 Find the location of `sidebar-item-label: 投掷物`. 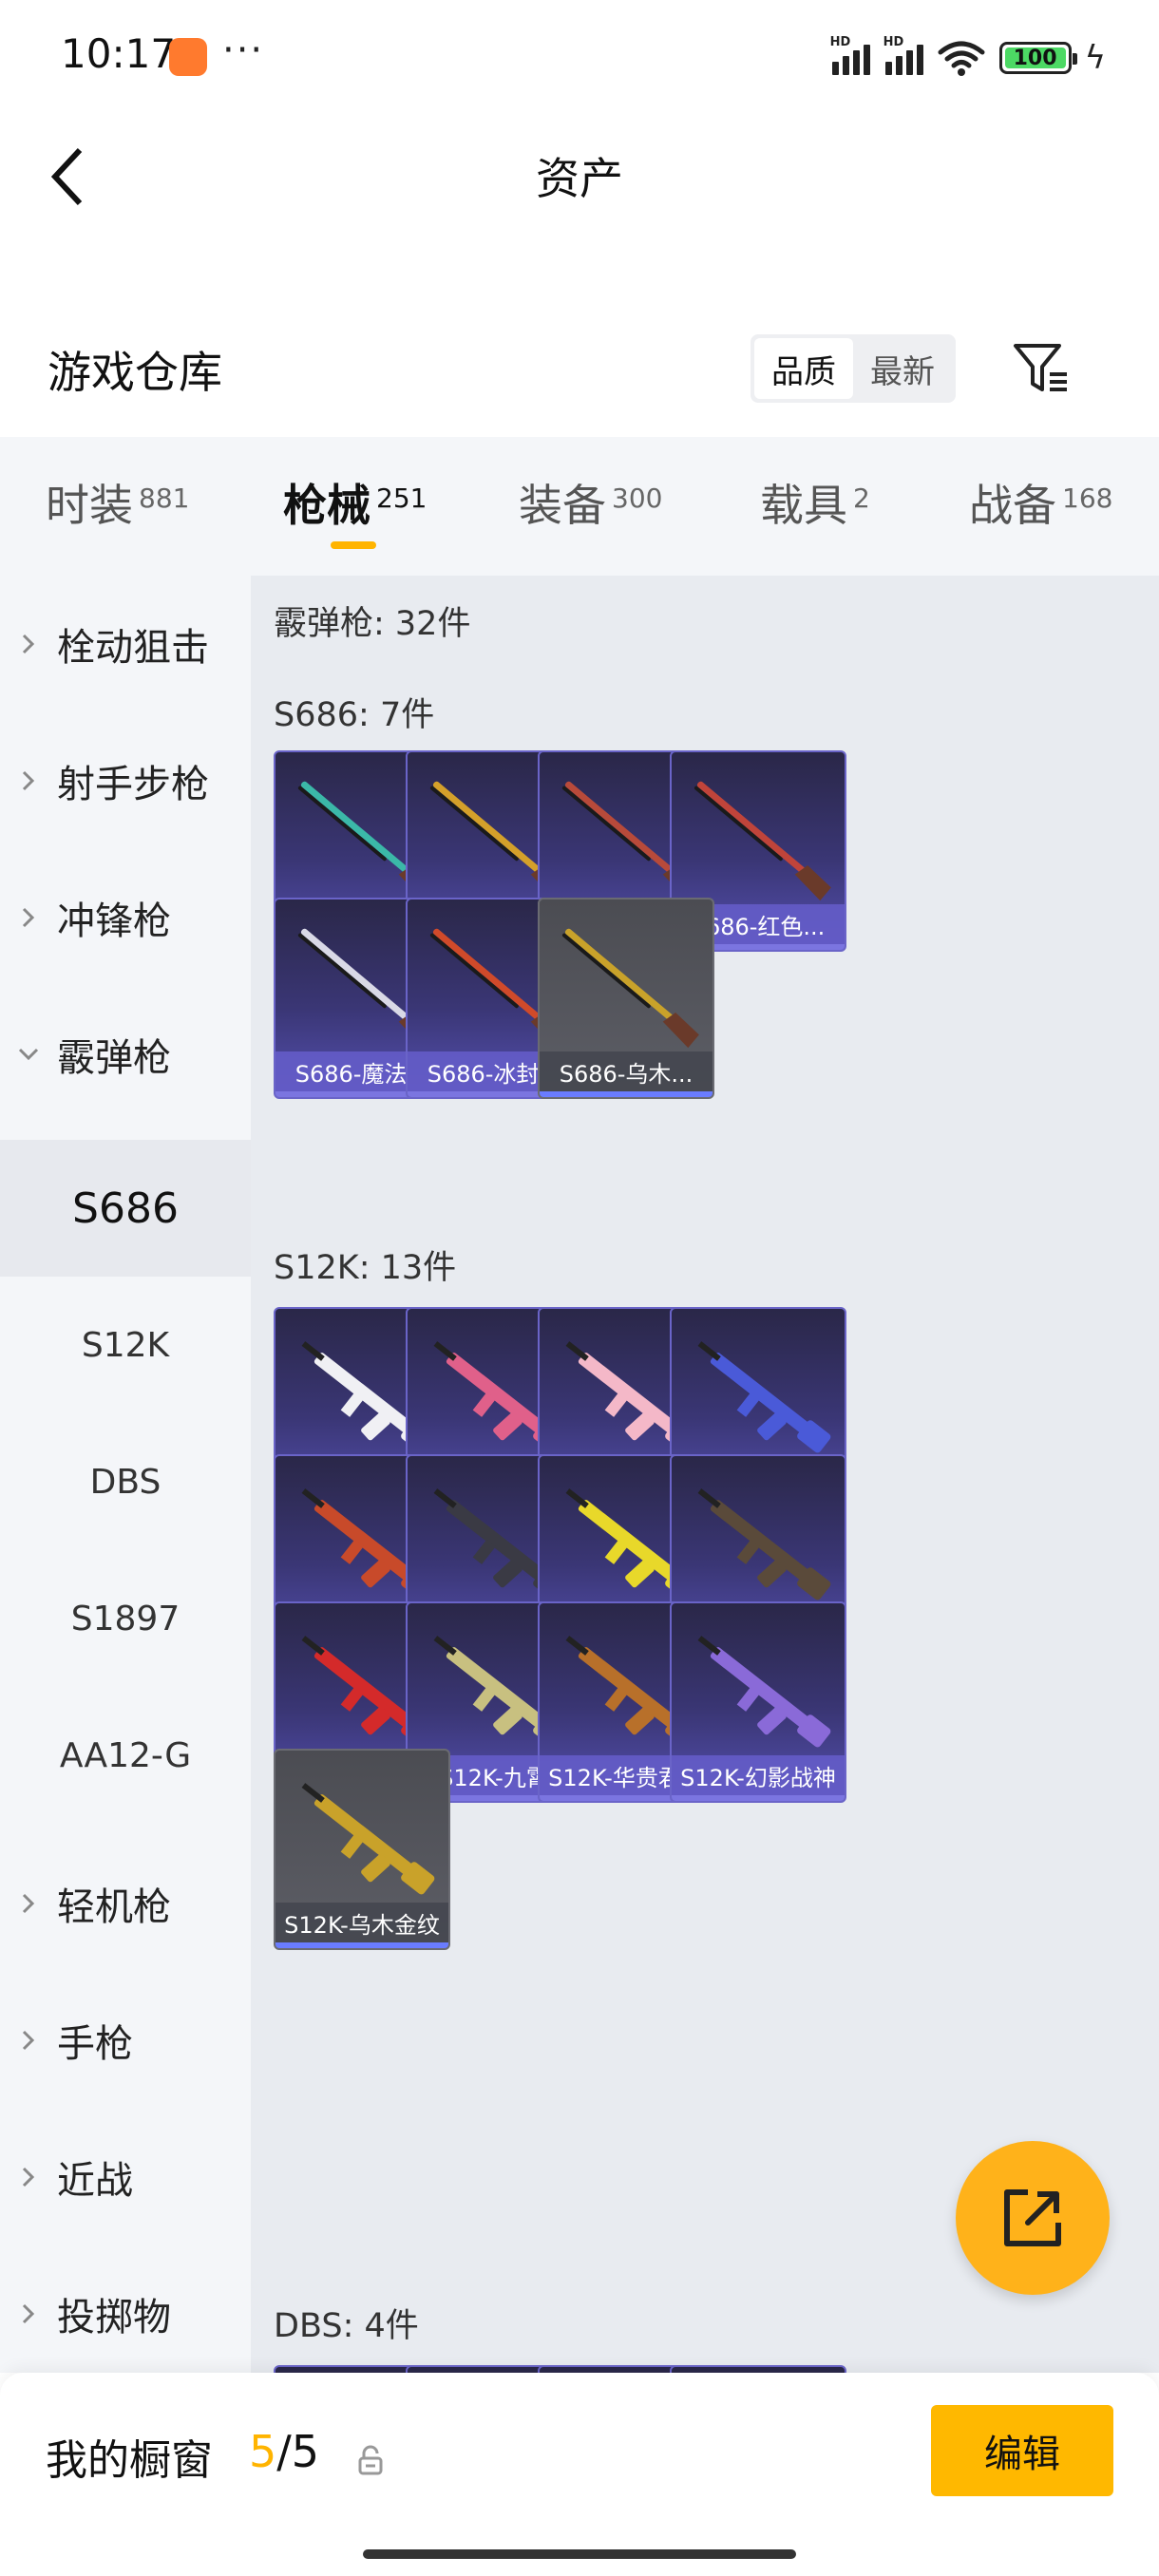

sidebar-item-label: 投掷物 is located at coordinates (114, 2317).